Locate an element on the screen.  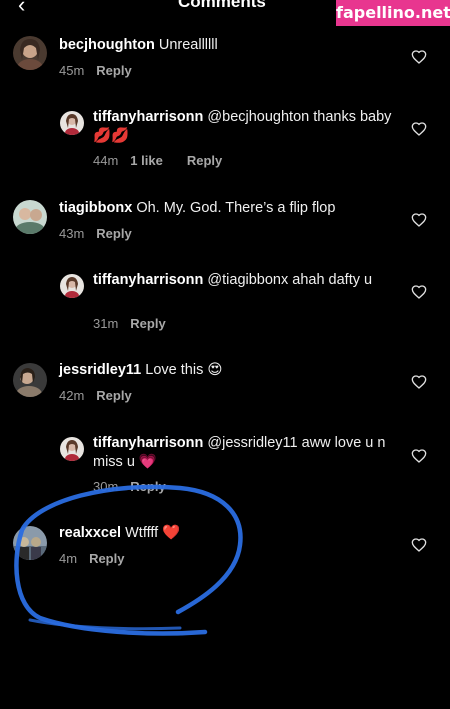
comment-meta: 31m Reply is located at coordinates (135, 323).